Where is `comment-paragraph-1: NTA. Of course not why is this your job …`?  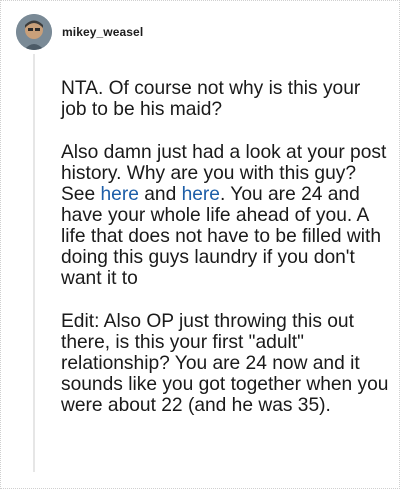
comment-paragraph-1: NTA. Of course not why is this your job … is located at coordinates (226, 99).